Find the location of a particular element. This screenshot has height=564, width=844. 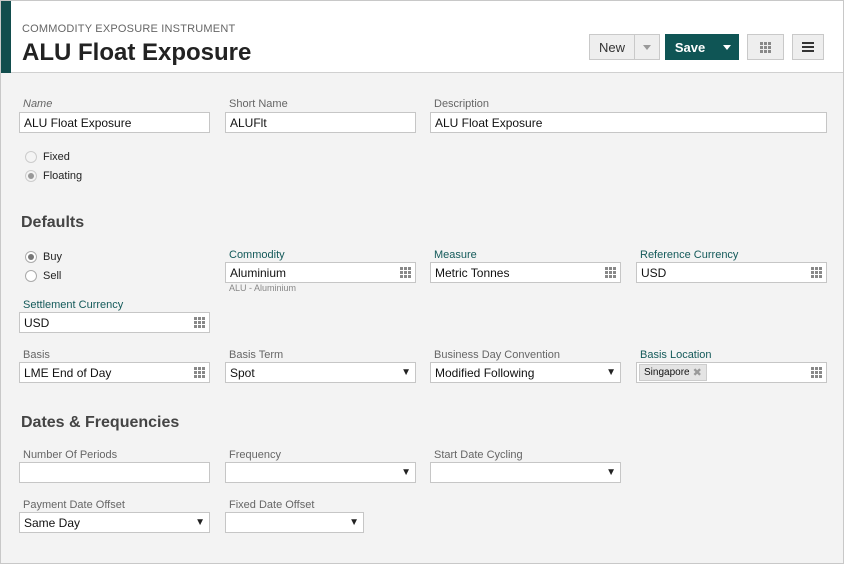

radio-floating: Floating is located at coordinates (53, 176).